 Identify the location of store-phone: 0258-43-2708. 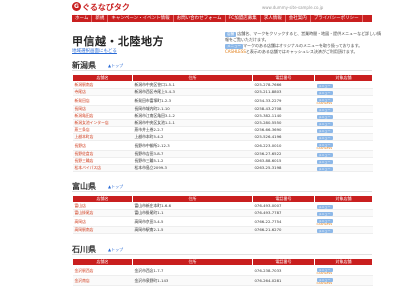
(283, 109).